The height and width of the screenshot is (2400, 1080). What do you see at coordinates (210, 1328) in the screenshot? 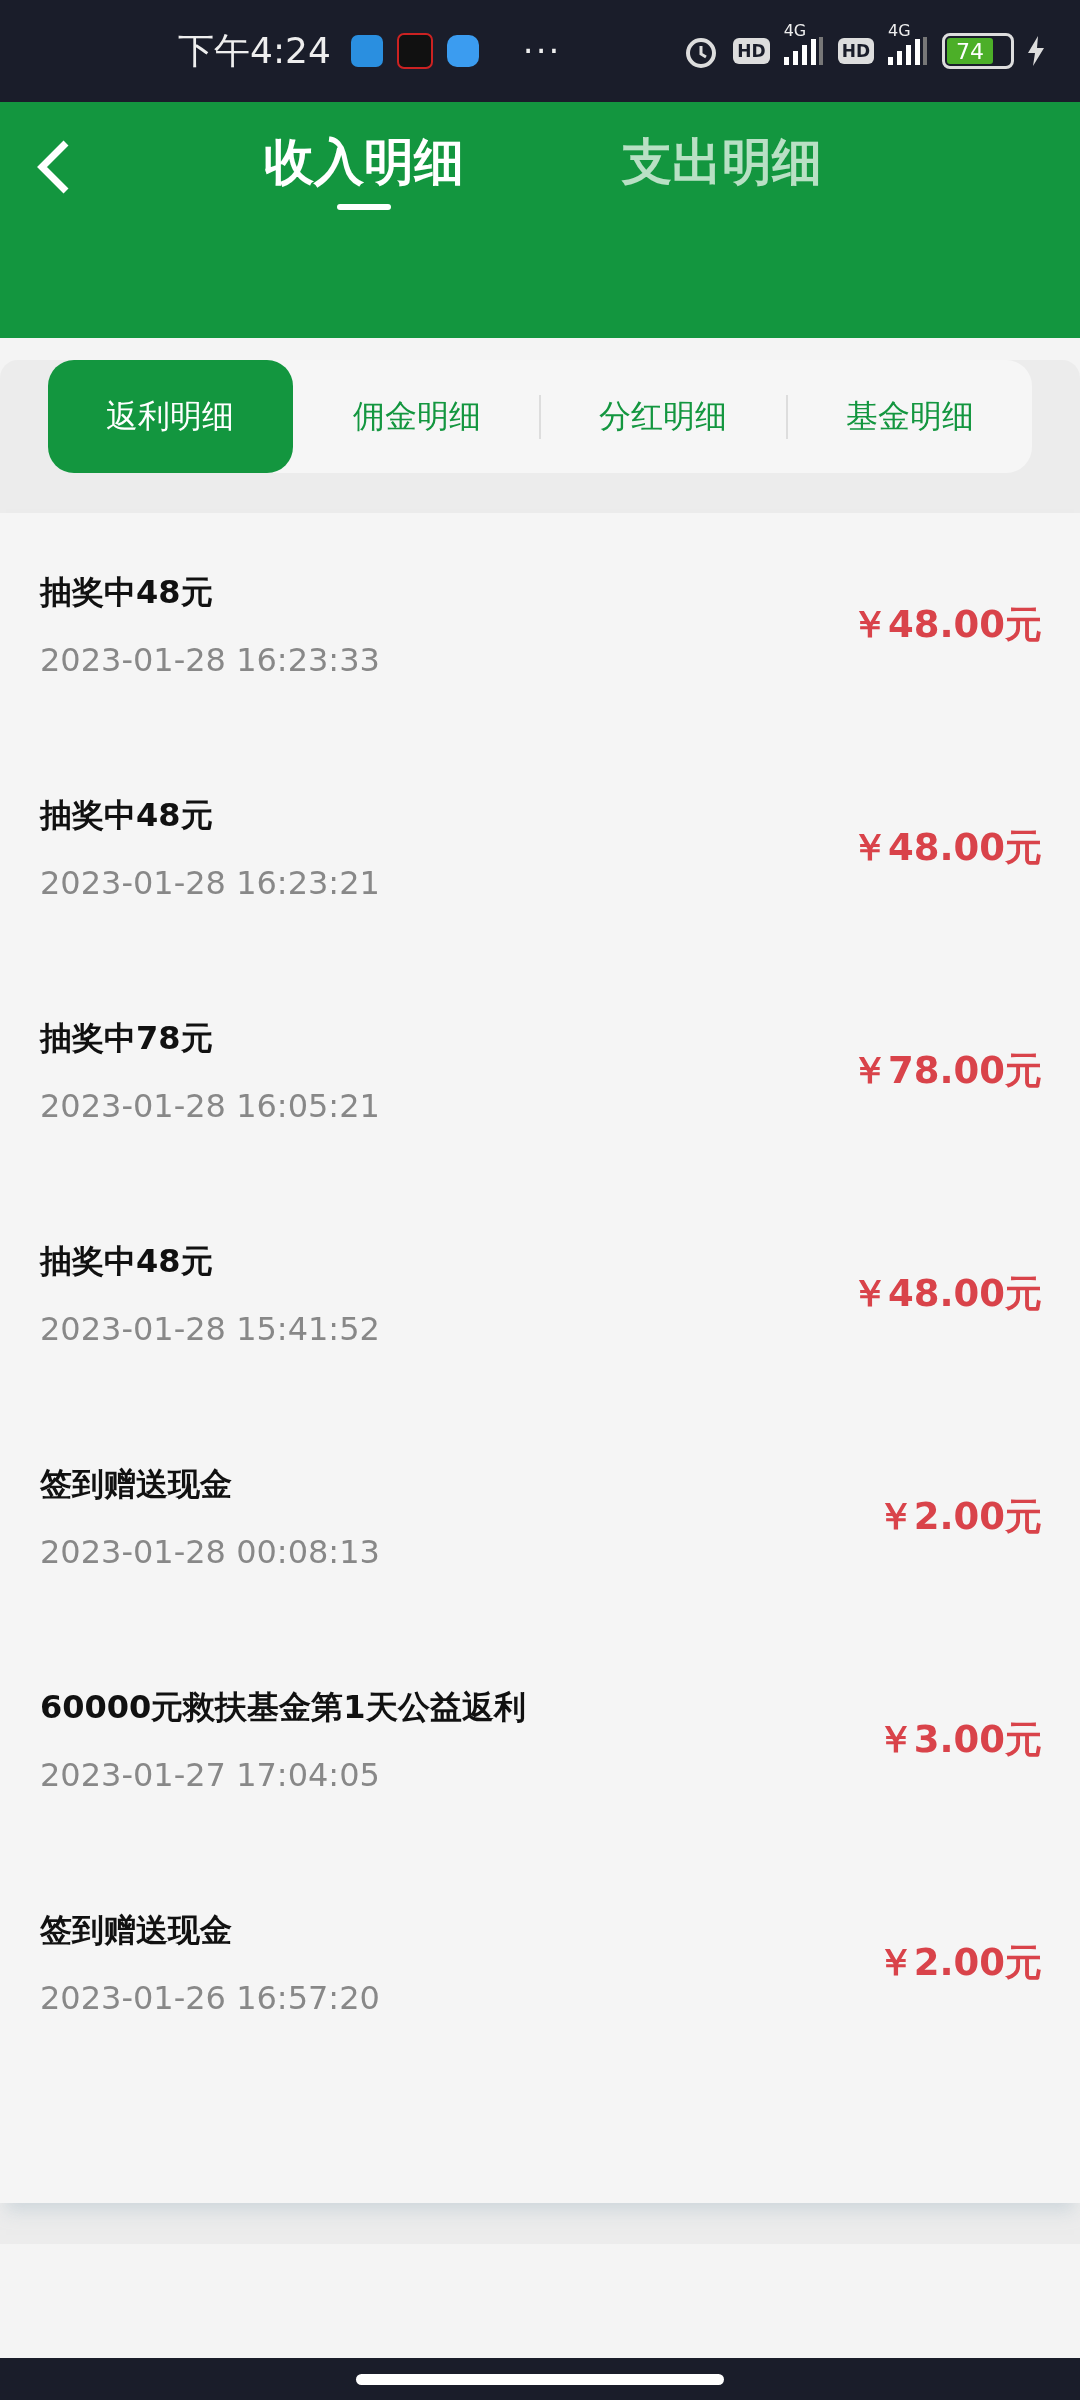
I see `record-time: 2023-01-28 15:41:52` at bounding box center [210, 1328].